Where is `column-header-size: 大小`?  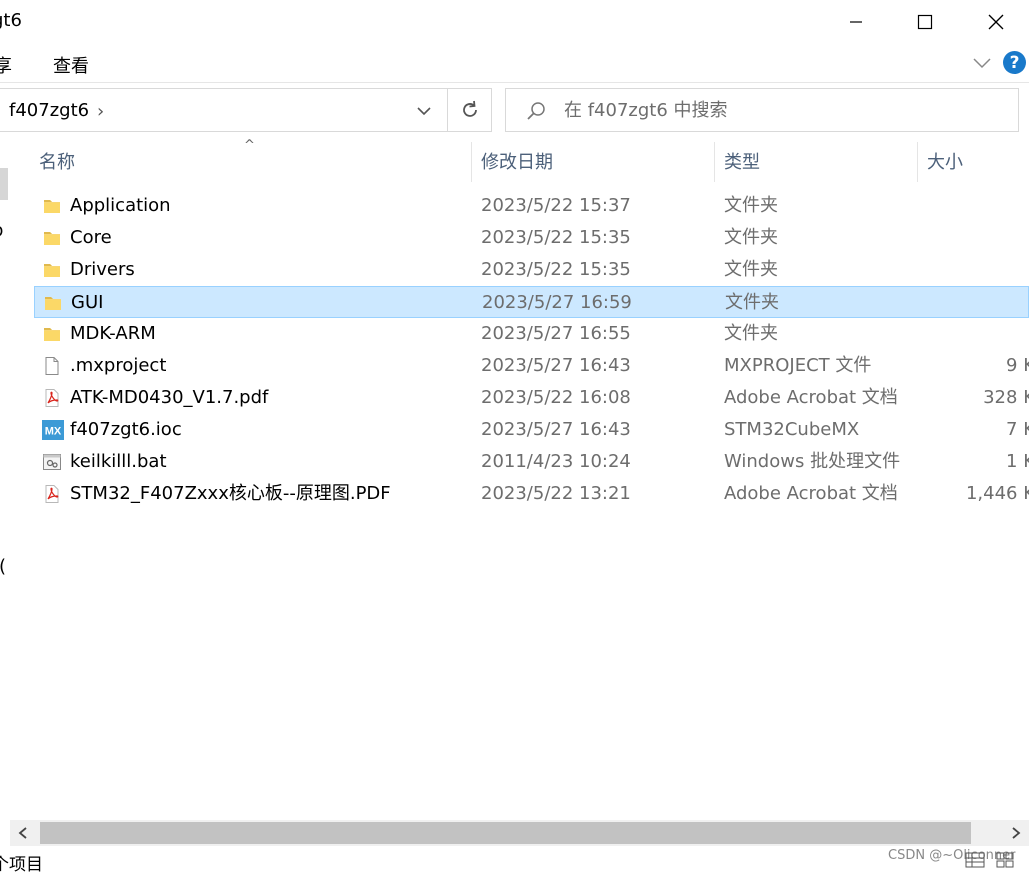 column-header-size: 大小 is located at coordinates (945, 161).